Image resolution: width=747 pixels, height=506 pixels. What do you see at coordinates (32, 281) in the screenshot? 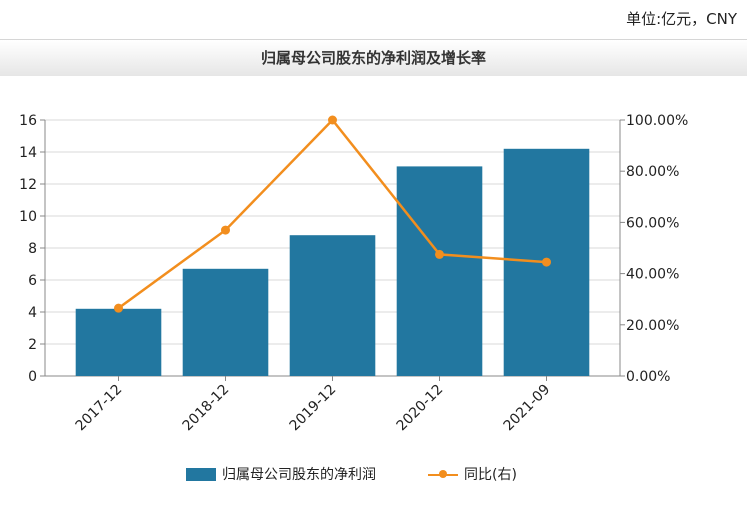
I see `y-left-tick-label: 6` at bounding box center [32, 281].